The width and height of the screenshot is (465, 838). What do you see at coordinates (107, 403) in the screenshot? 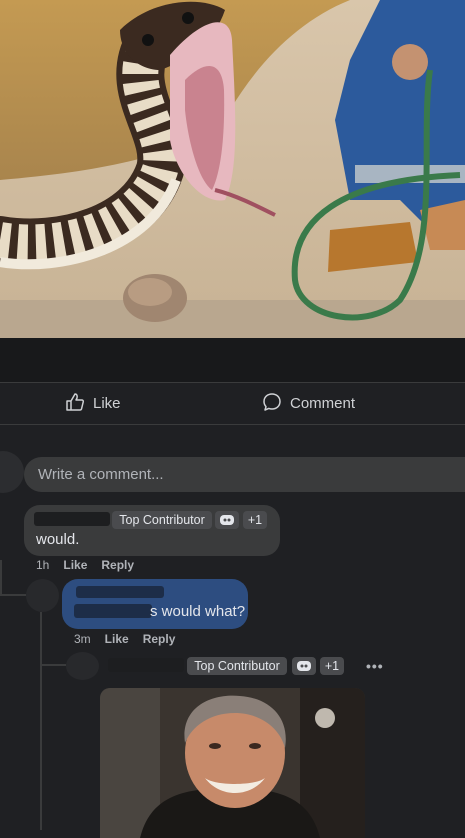
I see `like-label: Like` at bounding box center [107, 403].